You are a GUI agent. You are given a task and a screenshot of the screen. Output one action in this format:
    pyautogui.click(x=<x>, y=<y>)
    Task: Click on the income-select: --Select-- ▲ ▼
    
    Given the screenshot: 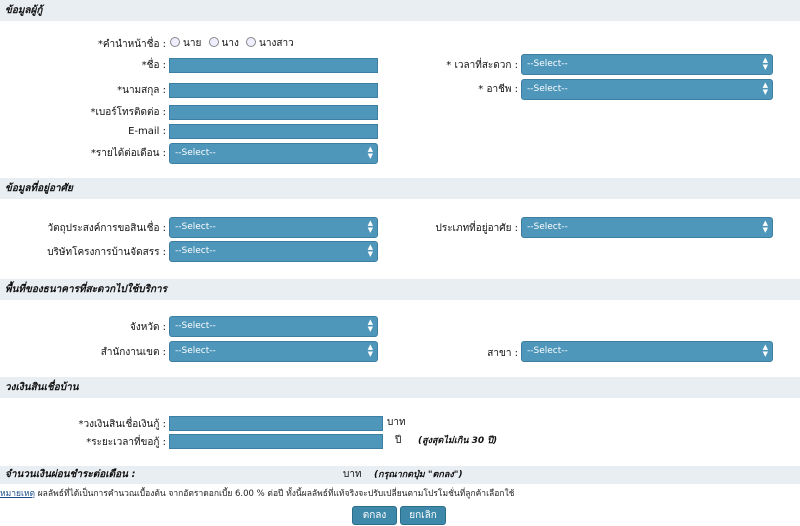 What is the action you would take?
    pyautogui.click(x=273, y=153)
    